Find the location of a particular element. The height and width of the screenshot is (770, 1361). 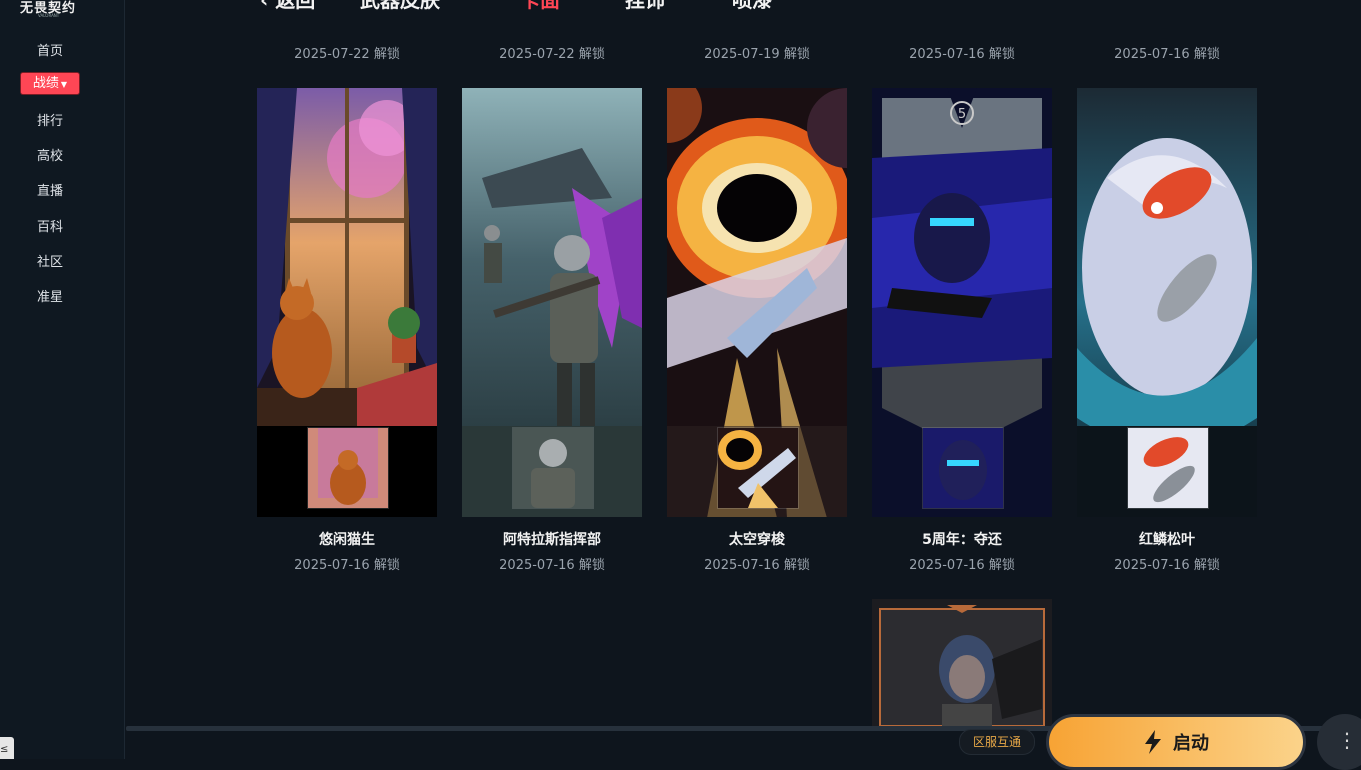

side-panel-toggle: ≤ is located at coordinates (7, 748).